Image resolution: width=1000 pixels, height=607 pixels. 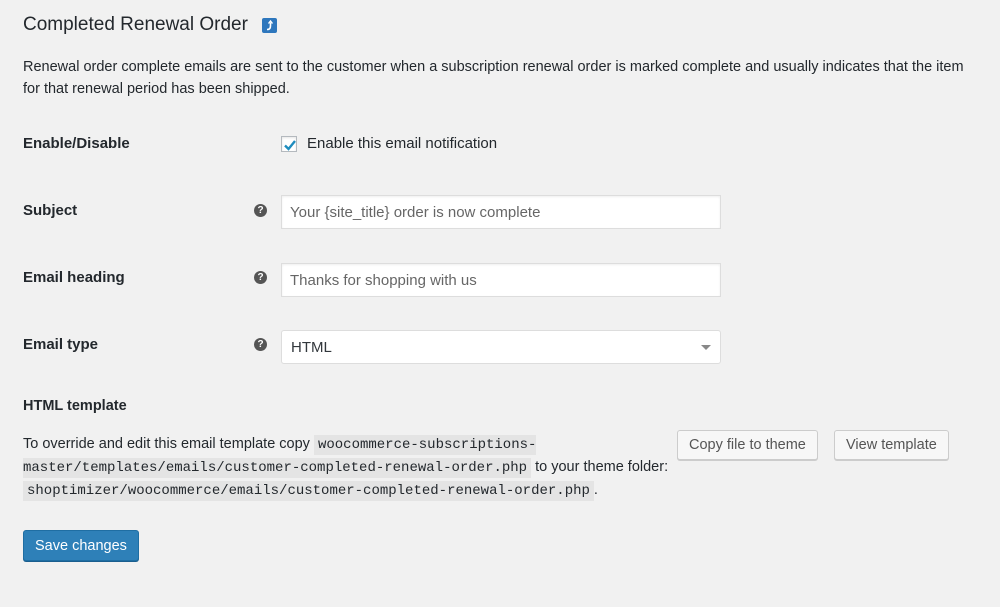 I want to click on checkmark-icon, so click(x=290, y=145).